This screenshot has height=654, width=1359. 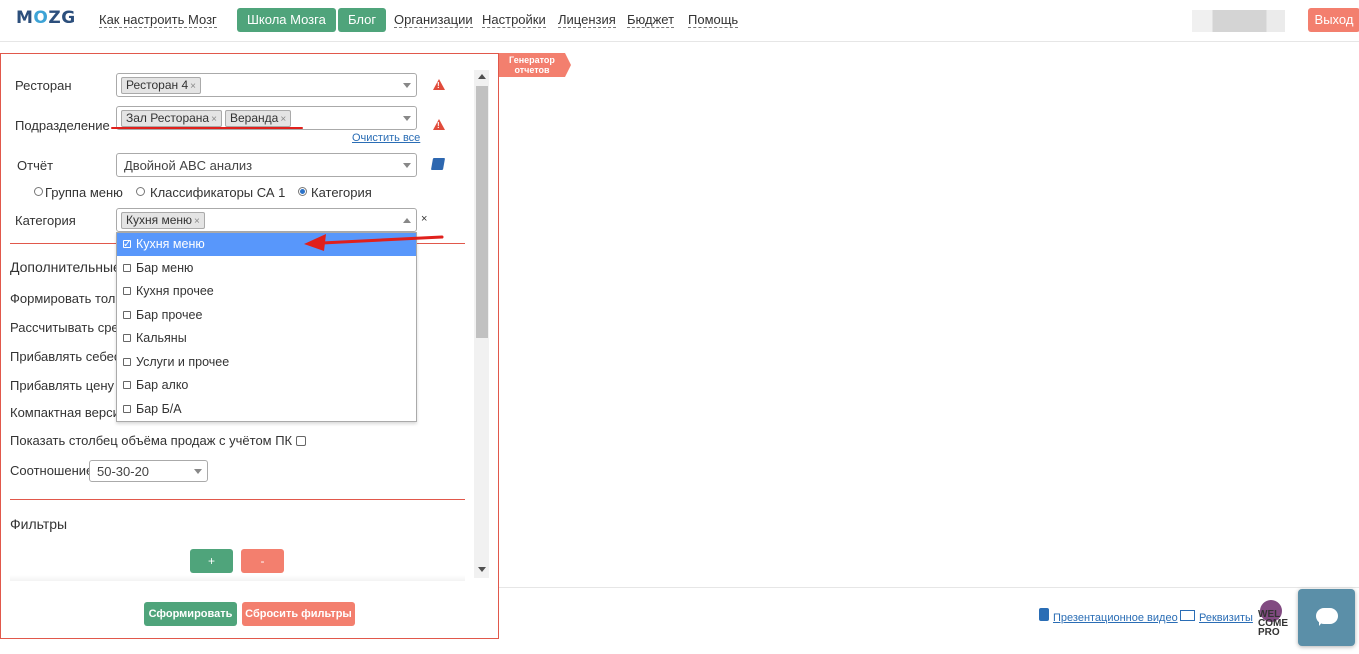 I want to click on restaurant-label: Ресторан, so click(x=43, y=85).